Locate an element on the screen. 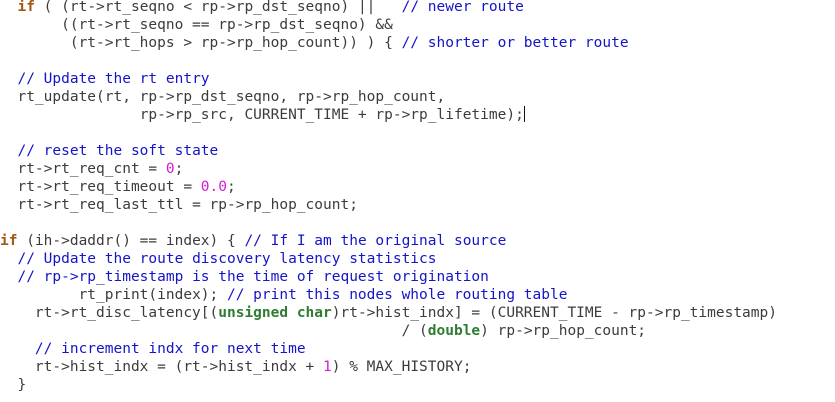  code-line: / (double) rp->rp_hop_count; is located at coordinates (323, 331).